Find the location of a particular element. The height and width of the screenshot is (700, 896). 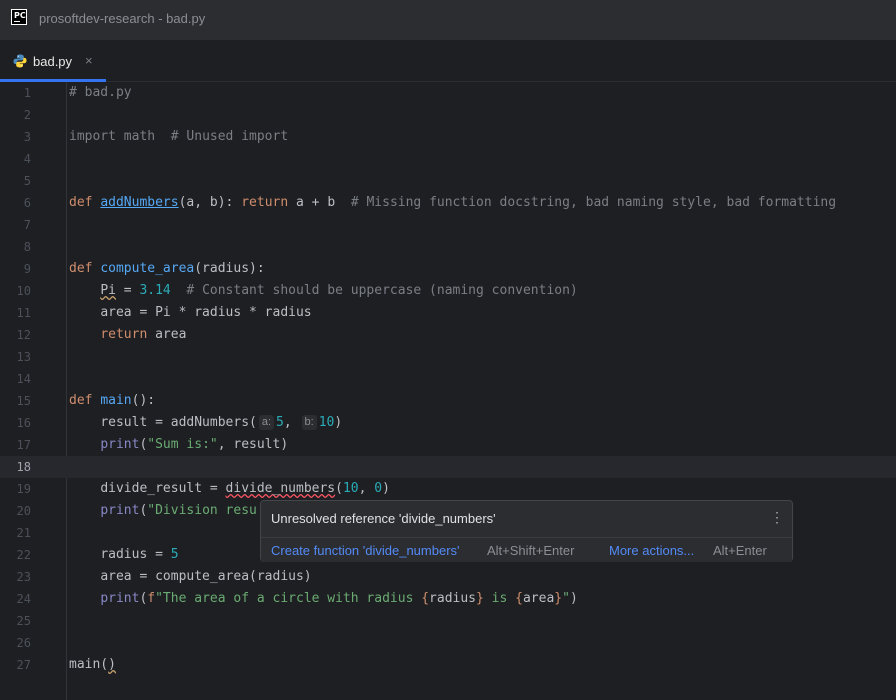

code-text: area = compute_area(radius) is located at coordinates (206, 576).